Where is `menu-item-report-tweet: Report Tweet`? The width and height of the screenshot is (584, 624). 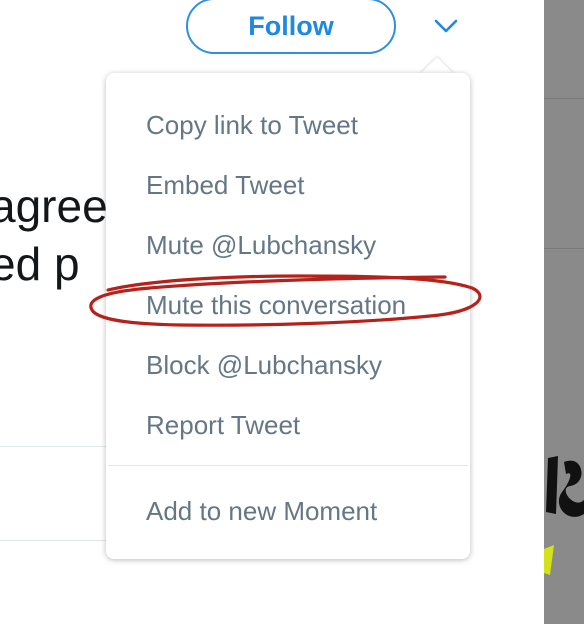 menu-item-report-tweet: Report Tweet is located at coordinates (223, 425).